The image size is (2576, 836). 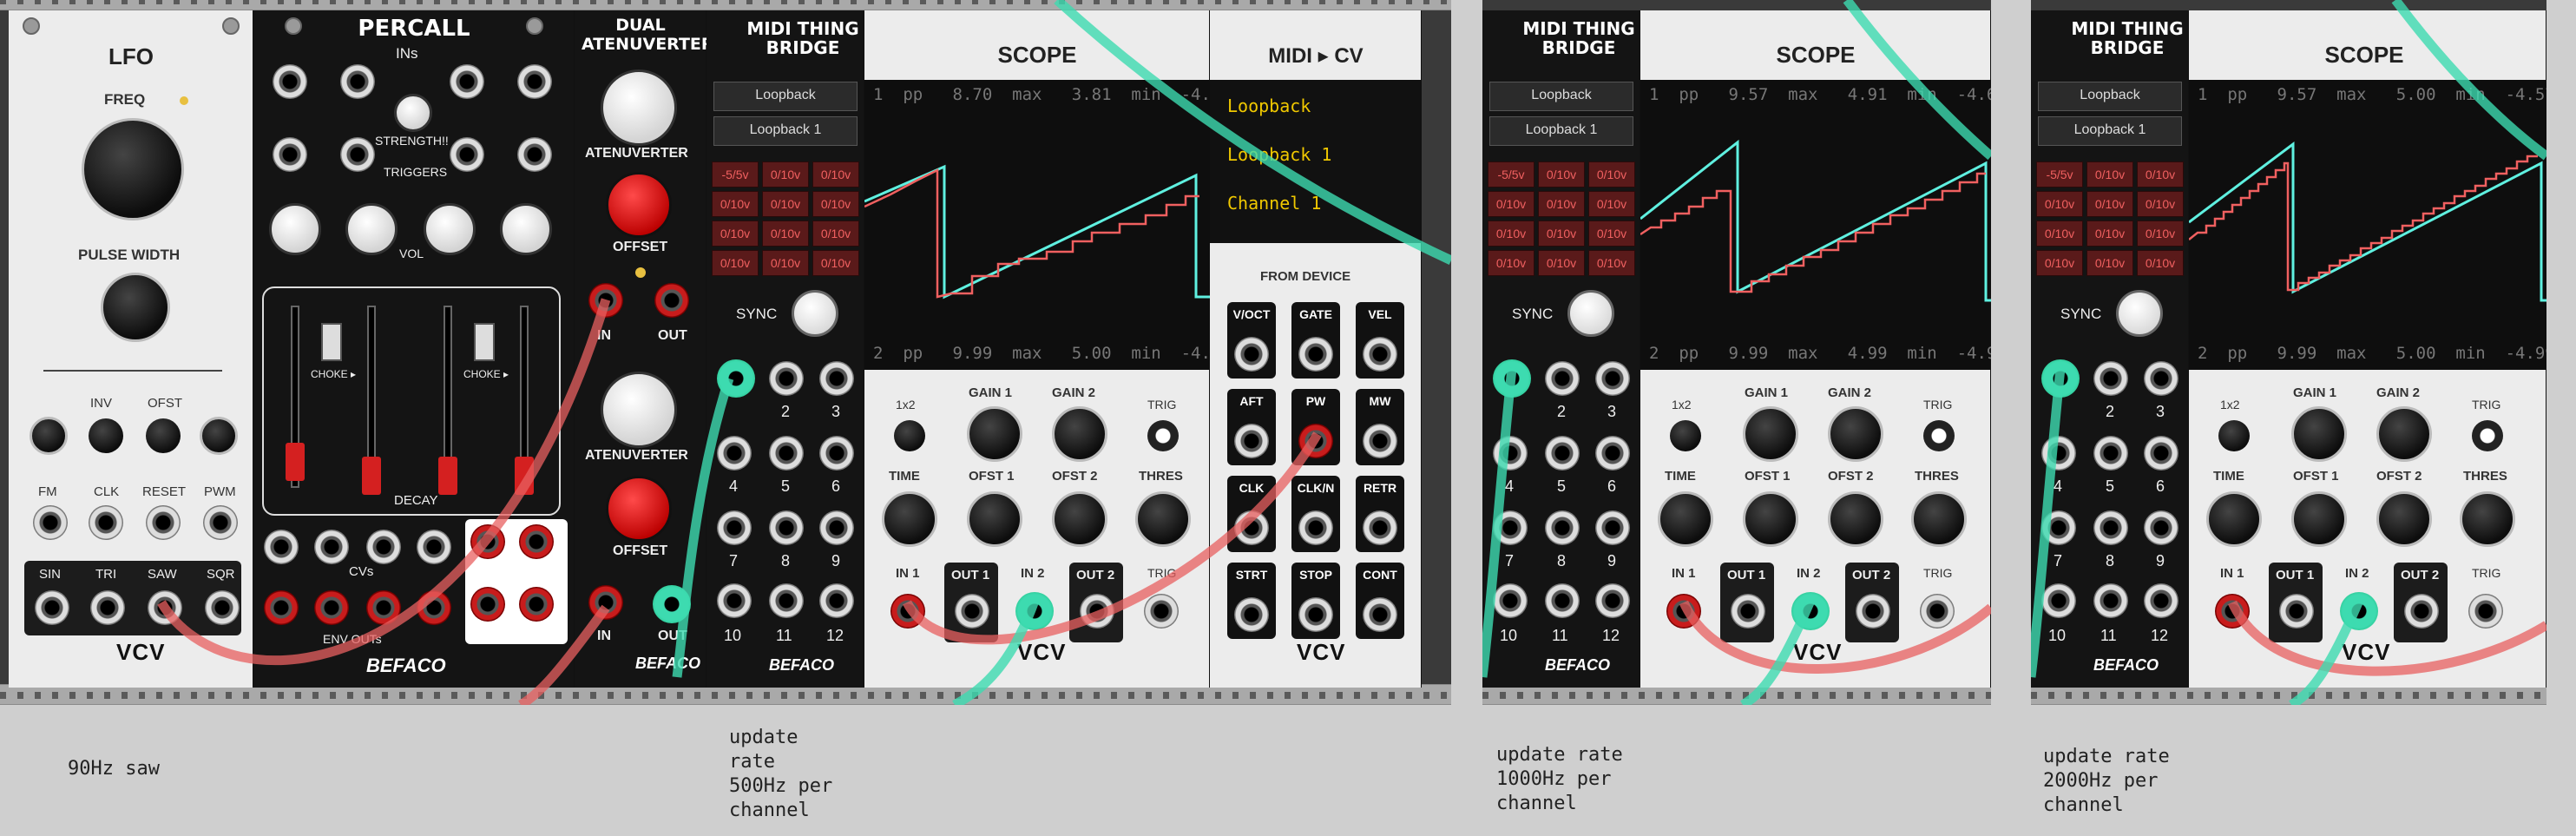 I want to click on fm-input-jack, so click(x=51, y=522).